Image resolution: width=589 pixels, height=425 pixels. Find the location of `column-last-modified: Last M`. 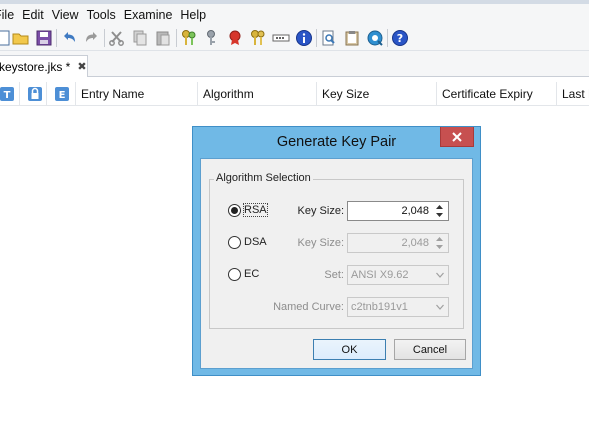

column-last-modified: Last M is located at coordinates (573, 94).